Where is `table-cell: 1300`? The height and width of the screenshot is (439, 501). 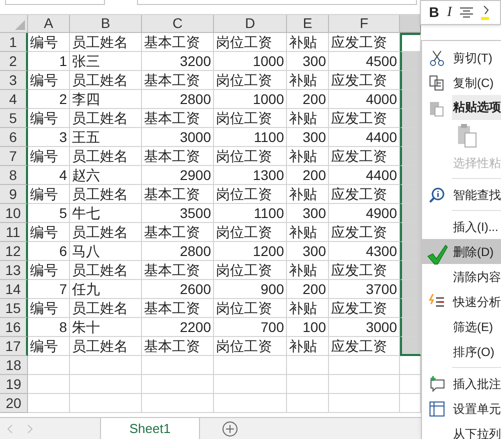
table-cell: 1300 is located at coordinates (250, 175).